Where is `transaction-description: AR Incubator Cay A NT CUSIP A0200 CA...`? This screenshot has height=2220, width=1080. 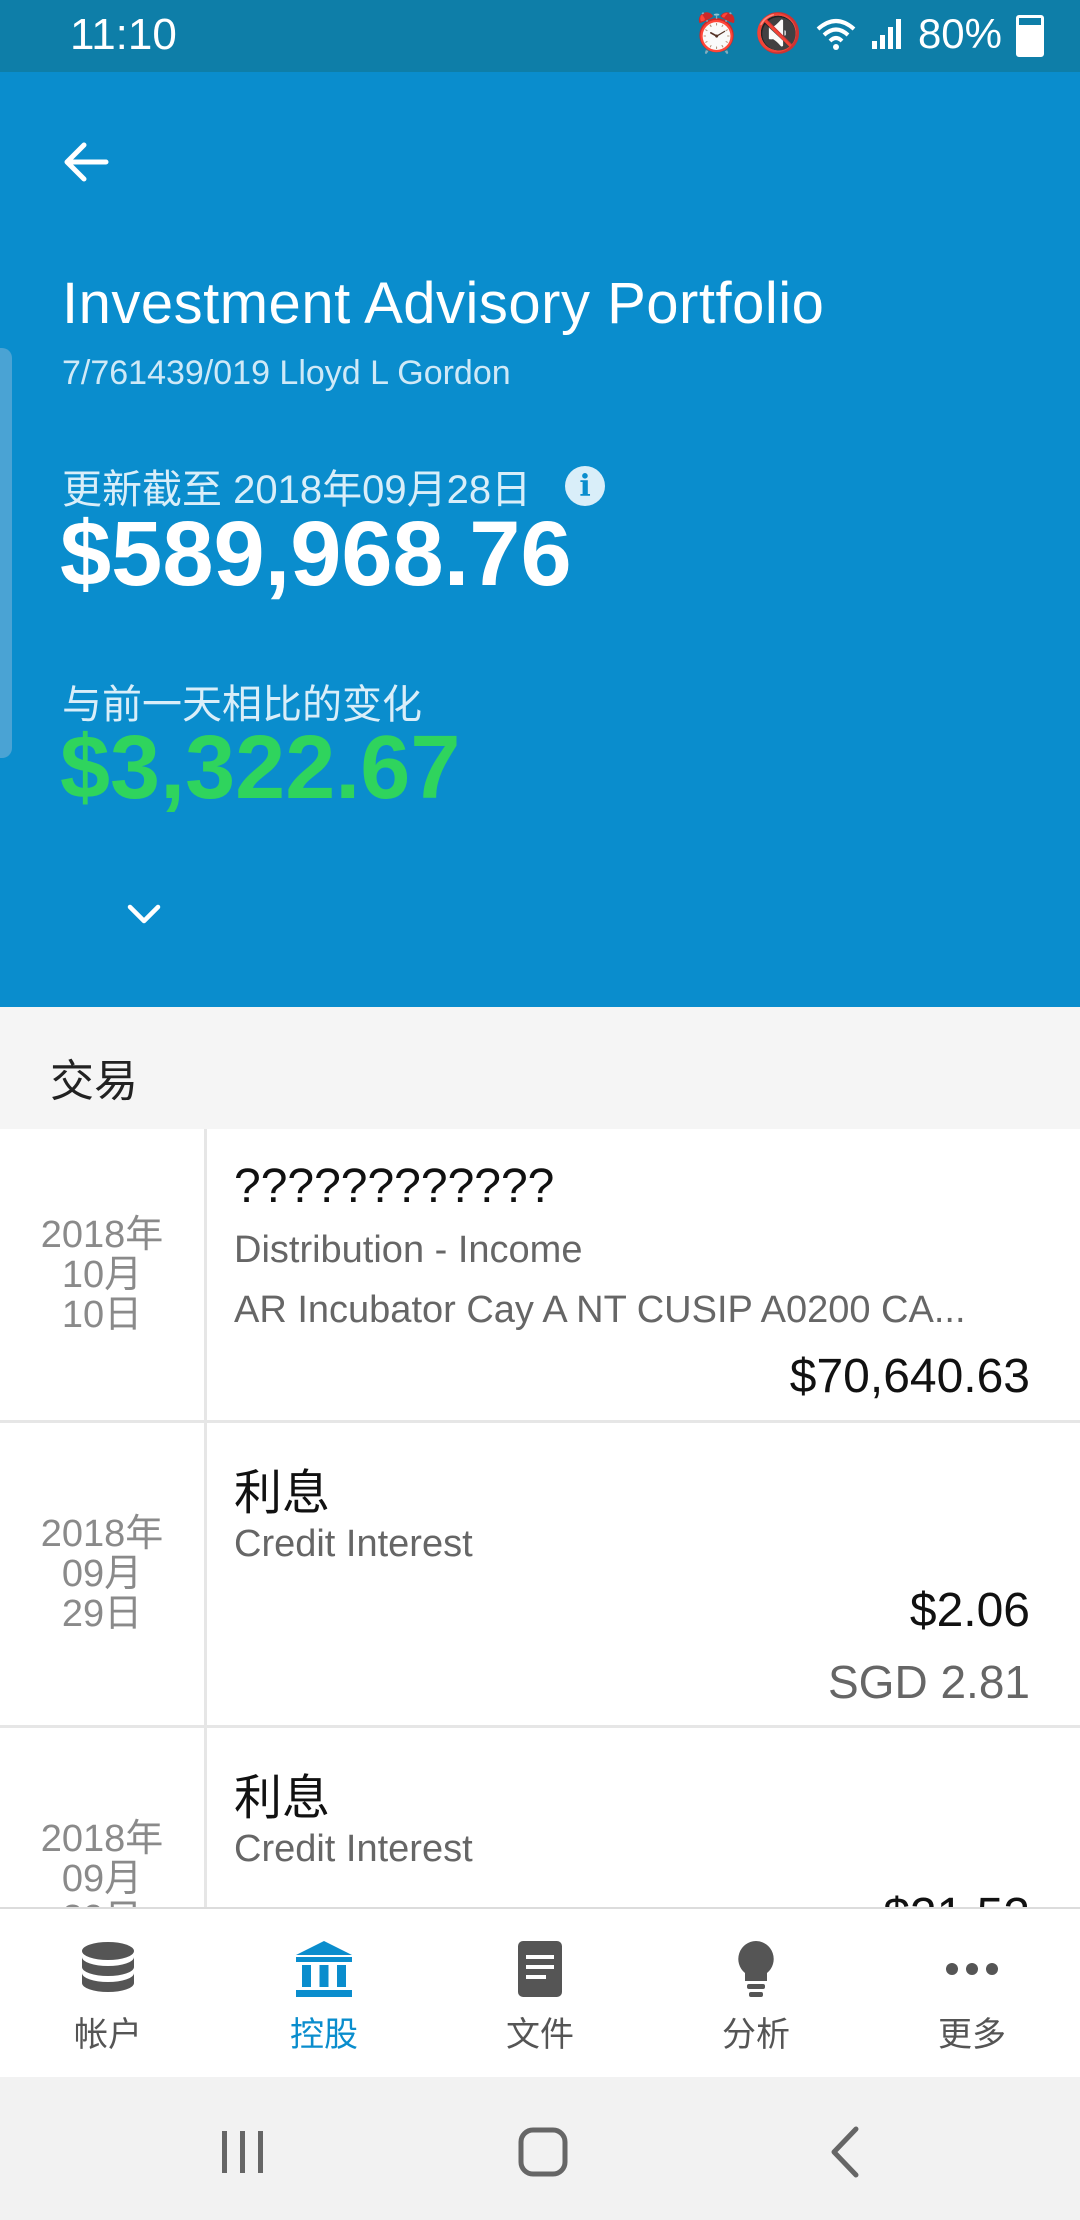 transaction-description: AR Incubator Cay A NT CUSIP A0200 CA... is located at coordinates (600, 1310).